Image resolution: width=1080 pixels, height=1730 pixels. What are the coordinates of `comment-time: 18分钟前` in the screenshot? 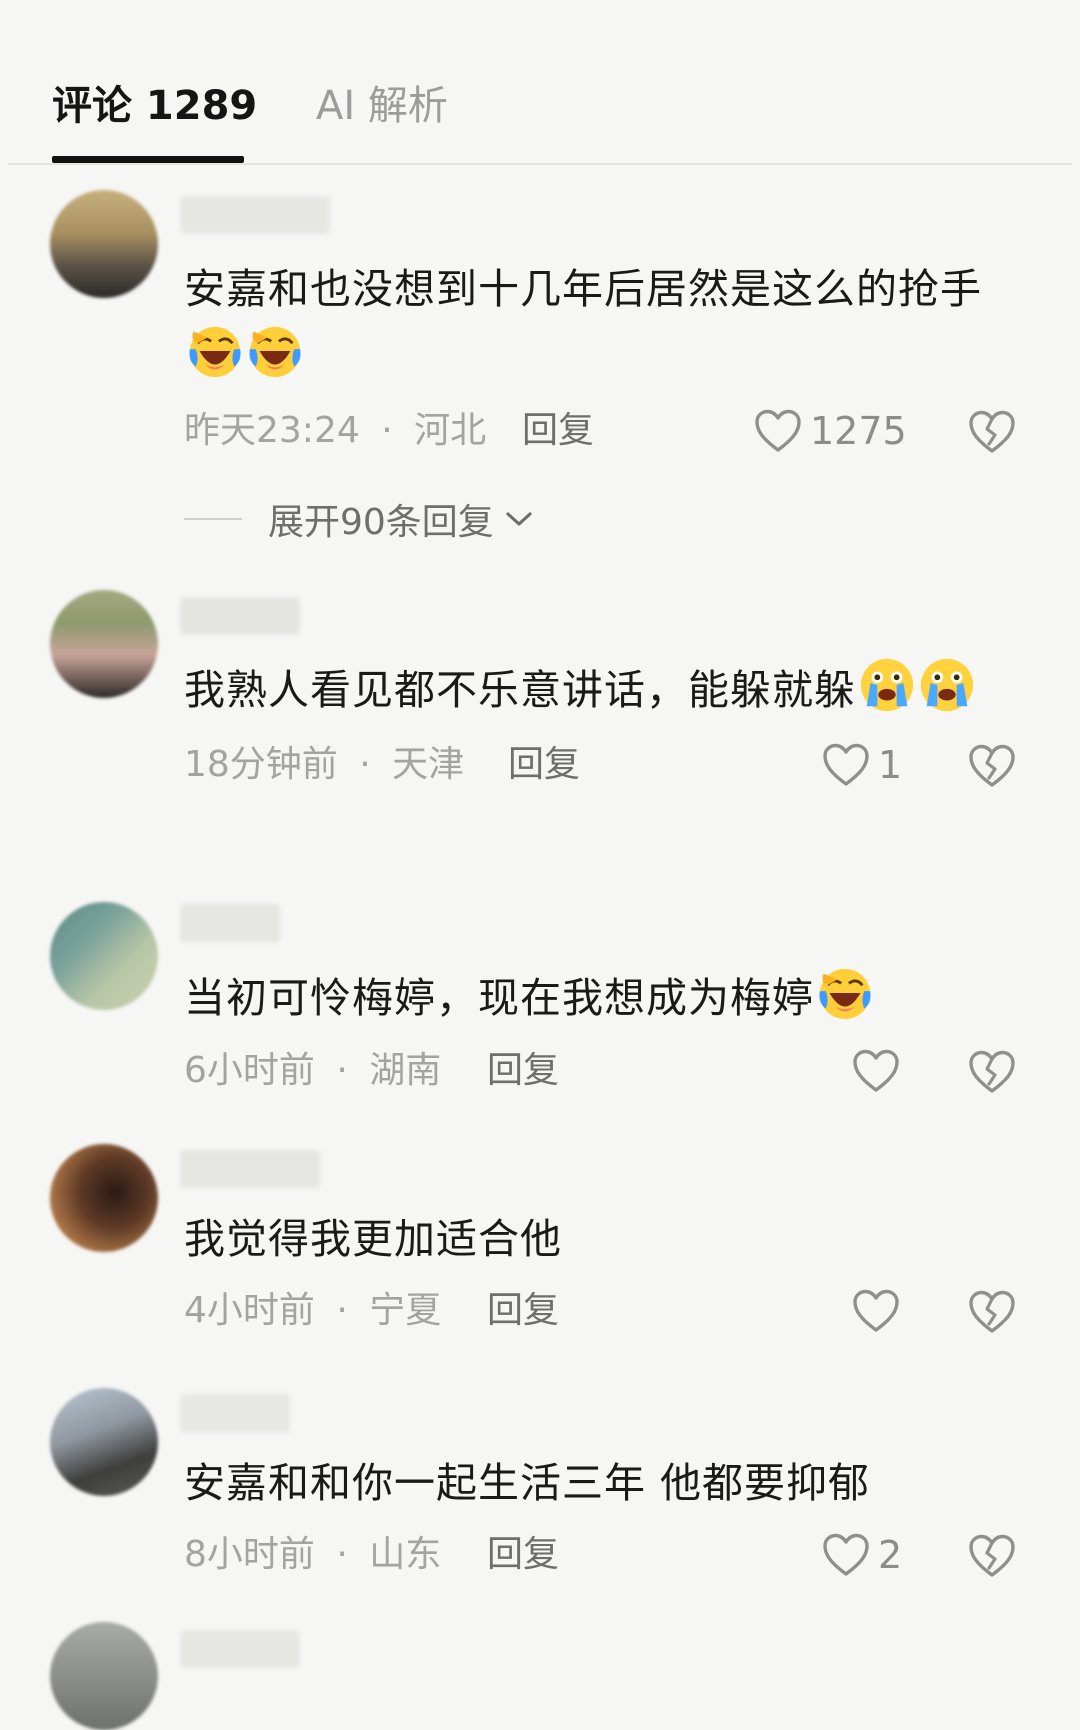 It's located at (261, 764).